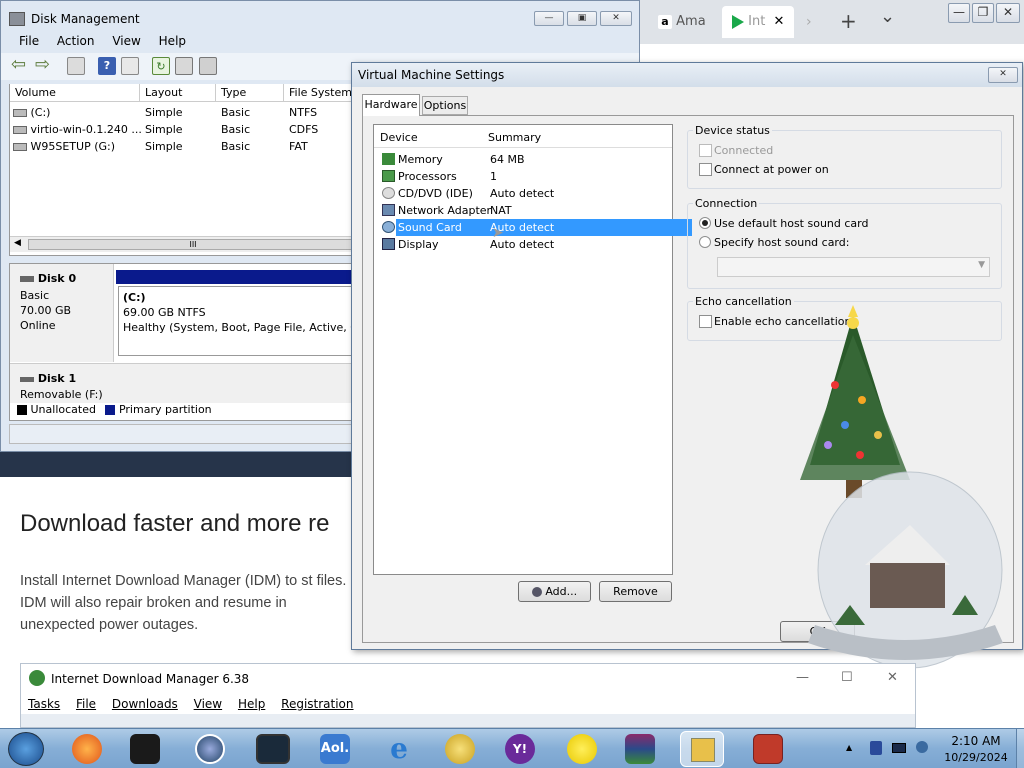 This screenshot has width=1024, height=768. I want to click on tab-options: Options, so click(445, 105).